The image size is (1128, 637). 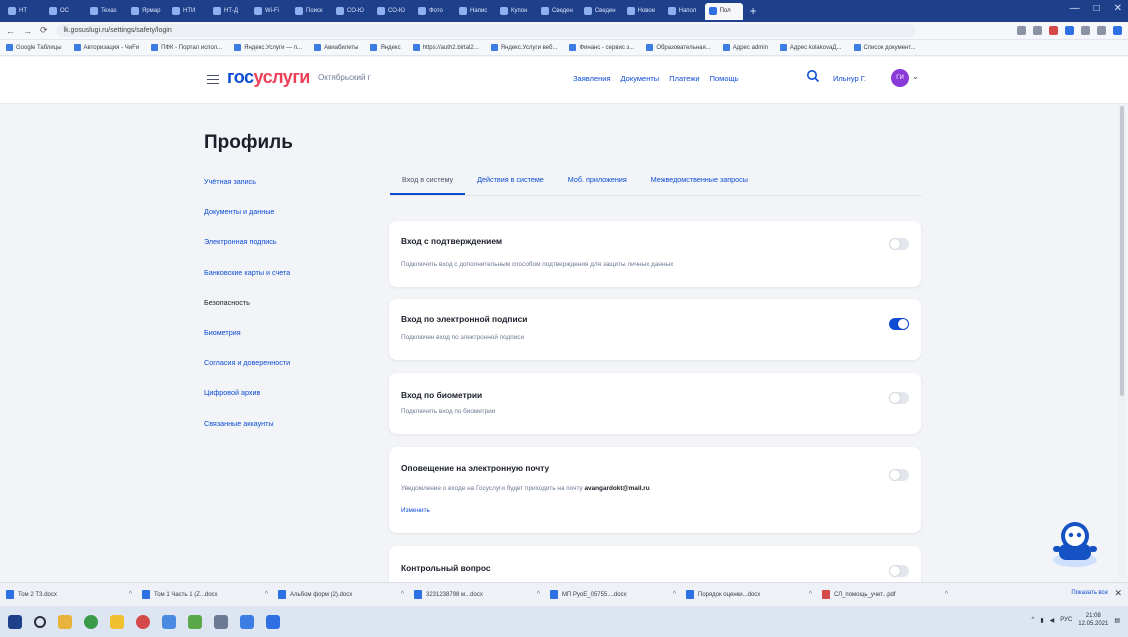 What do you see at coordinates (915, 76) in the screenshot?
I see `chevron-down-icon: ⌄` at bounding box center [915, 76].